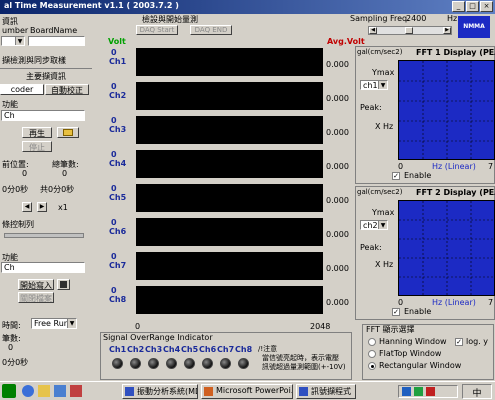 Image resolution: width=495 pixels, height=400 pixels. Describe the element at coordinates (304, 367) in the screenshot. I see `note-line2: 訊號超過量測範圍(+-10V)` at that location.